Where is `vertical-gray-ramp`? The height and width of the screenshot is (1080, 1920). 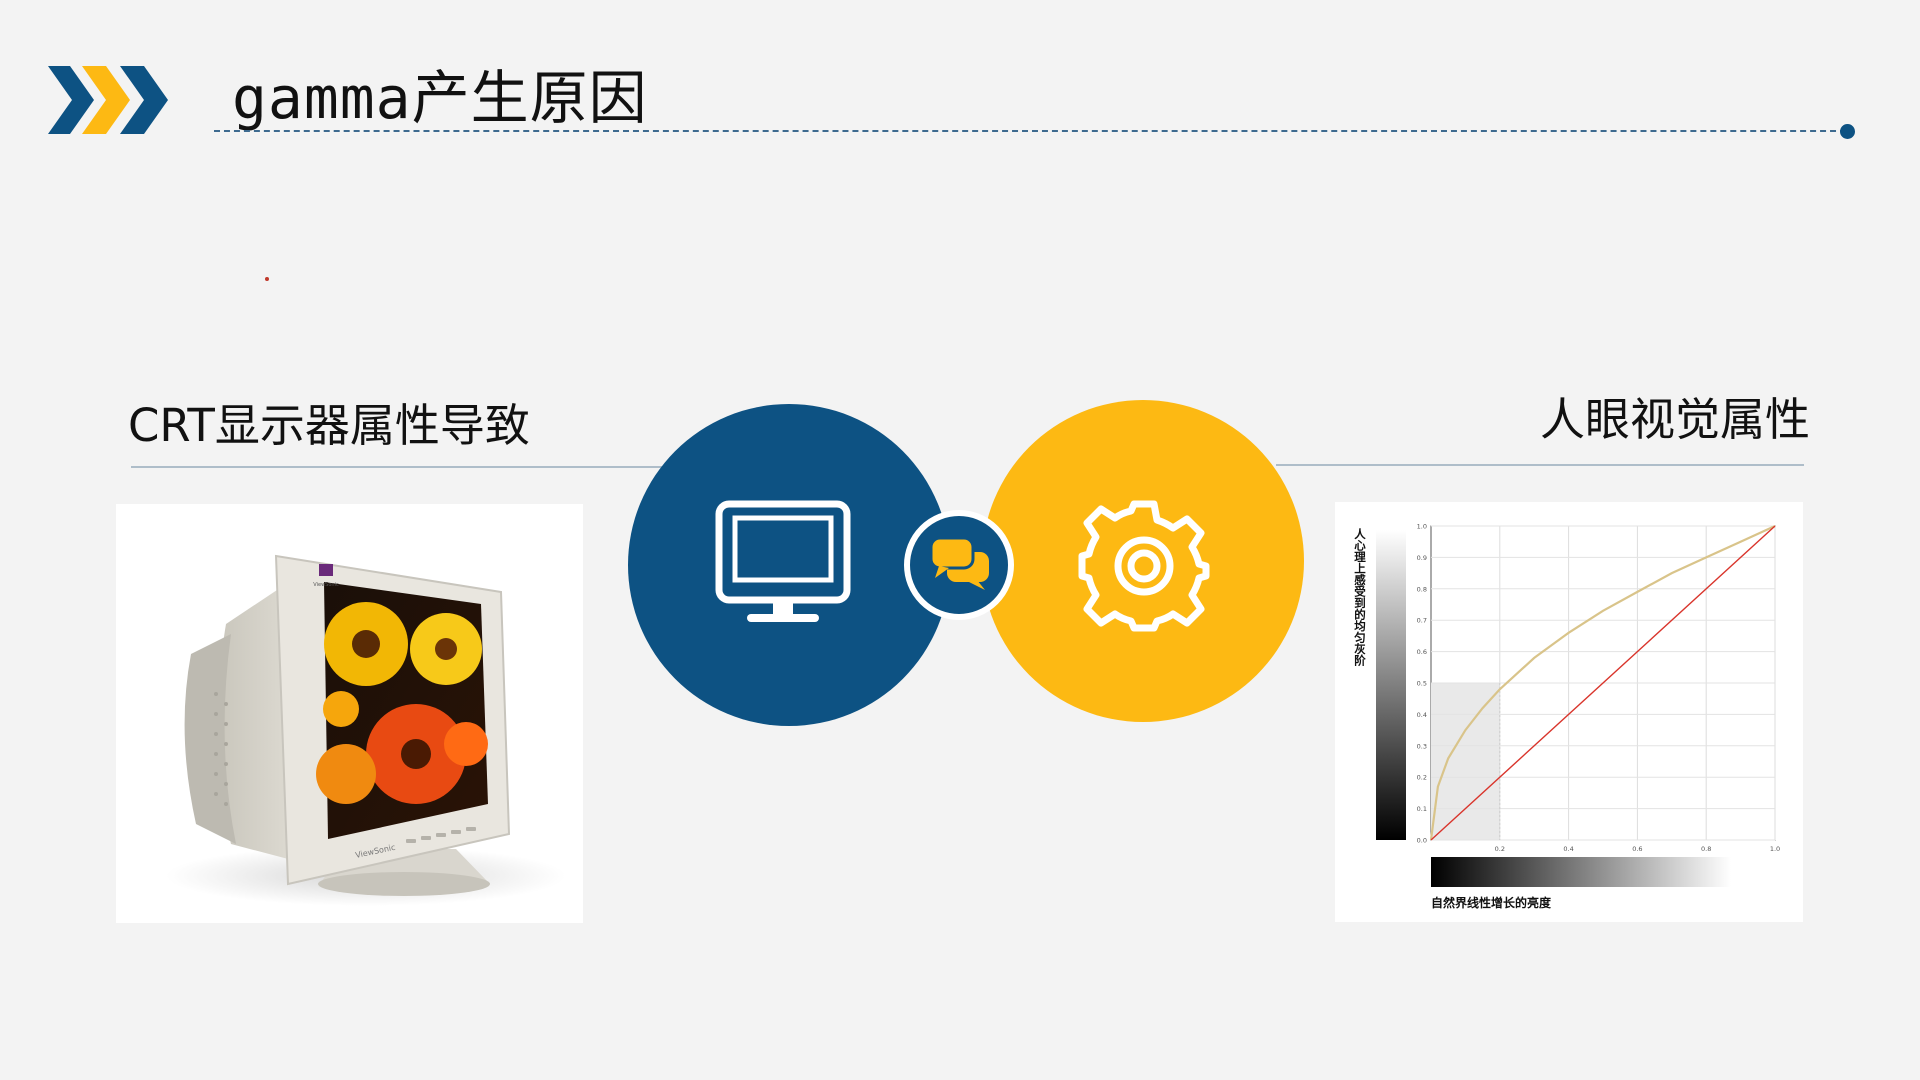
vertical-gray-ramp is located at coordinates (1391, 685).